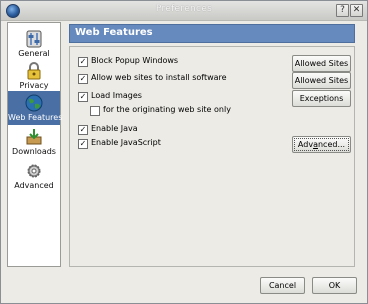 The image size is (368, 304). Describe the element at coordinates (342, 10) in the screenshot. I see `help-button: ?` at that location.